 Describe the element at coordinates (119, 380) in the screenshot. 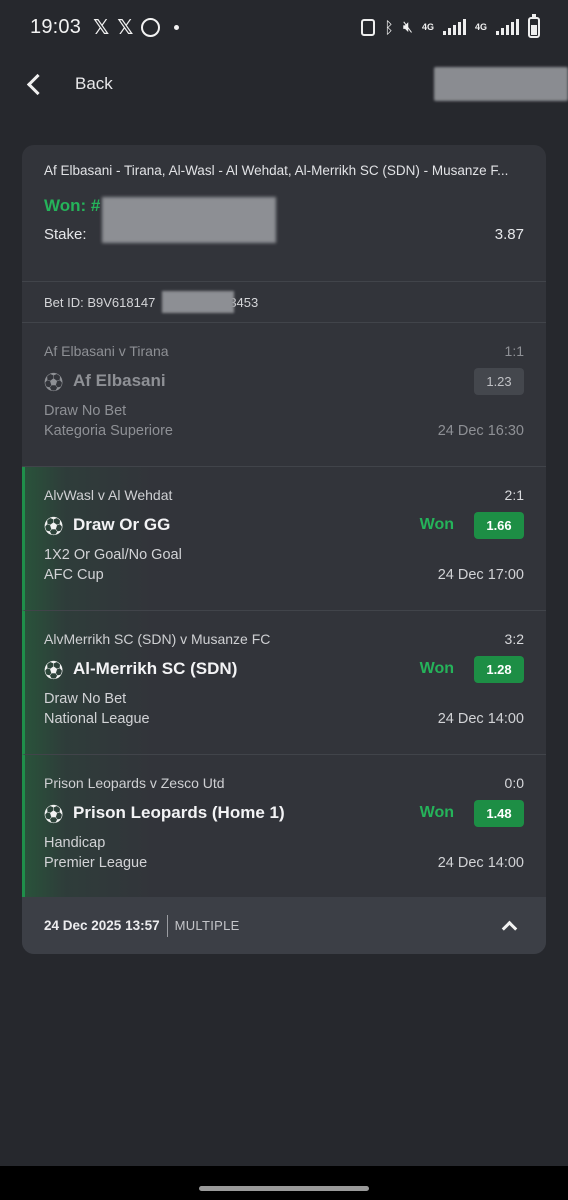

I see `pick-name: Af Elbasani` at that location.